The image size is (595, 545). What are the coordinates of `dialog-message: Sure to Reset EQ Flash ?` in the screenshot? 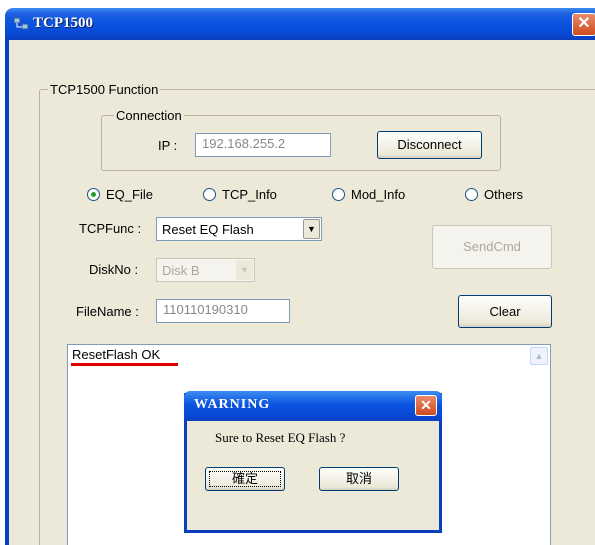 It's located at (280, 437).